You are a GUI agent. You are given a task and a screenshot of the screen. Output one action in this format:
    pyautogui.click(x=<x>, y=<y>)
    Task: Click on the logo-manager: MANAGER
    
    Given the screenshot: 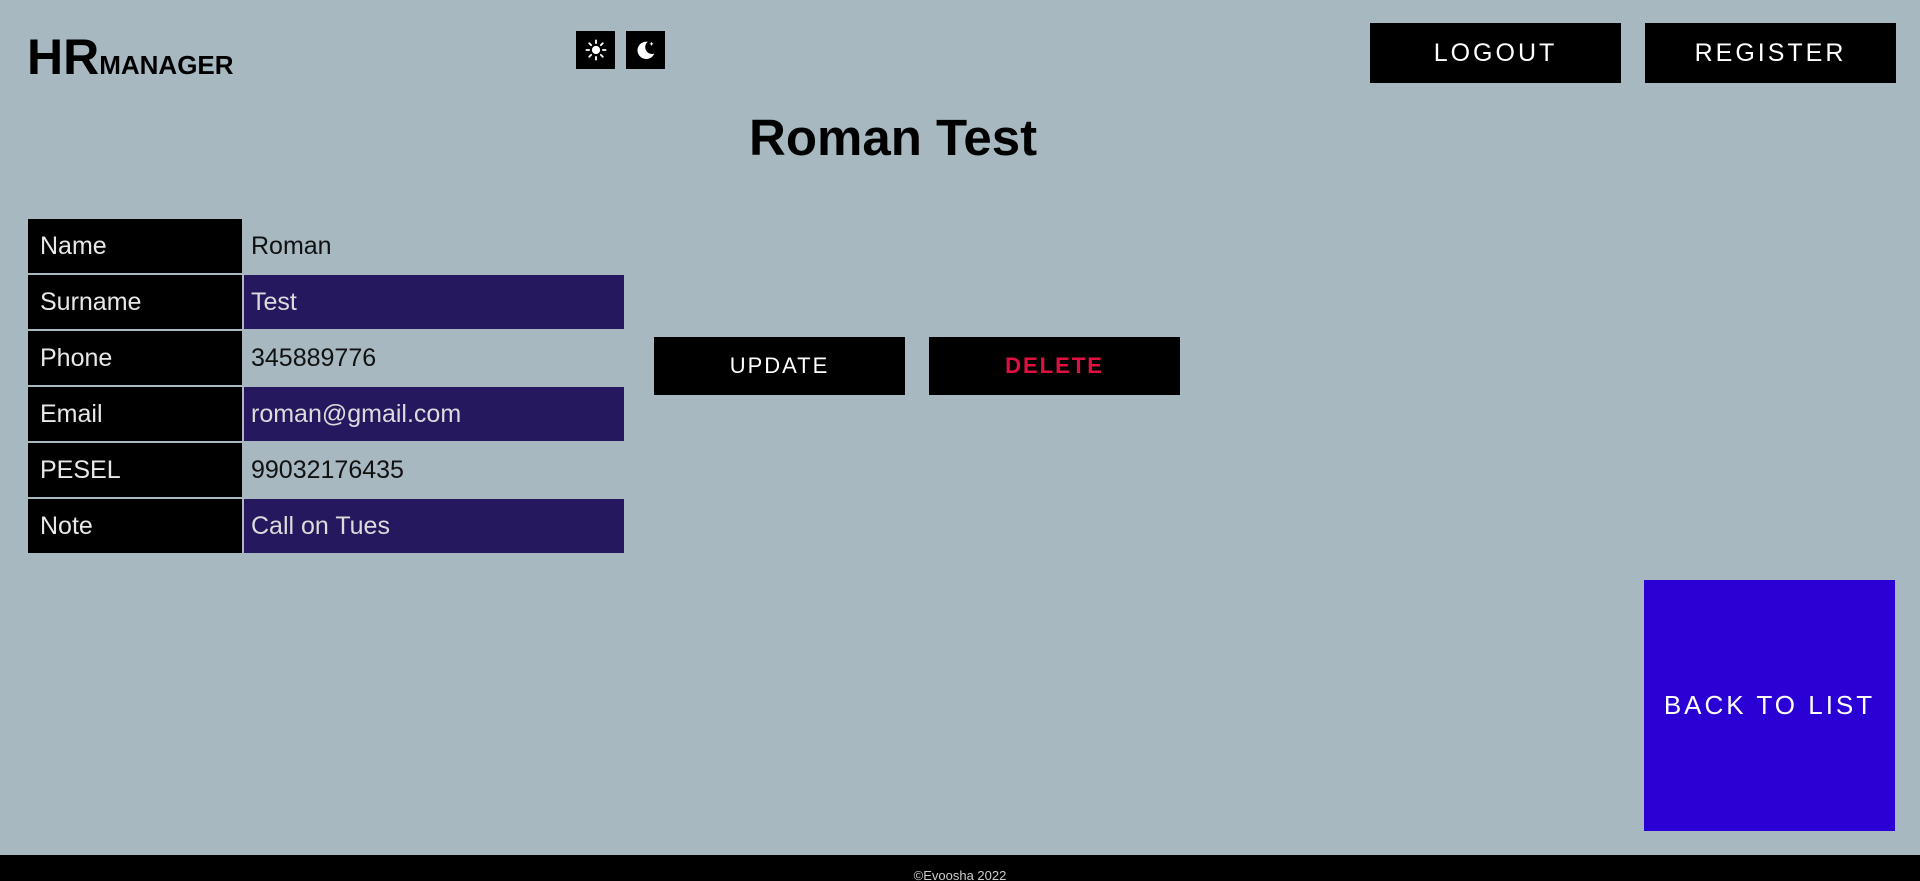 What is the action you would take?
    pyautogui.click(x=166, y=65)
    